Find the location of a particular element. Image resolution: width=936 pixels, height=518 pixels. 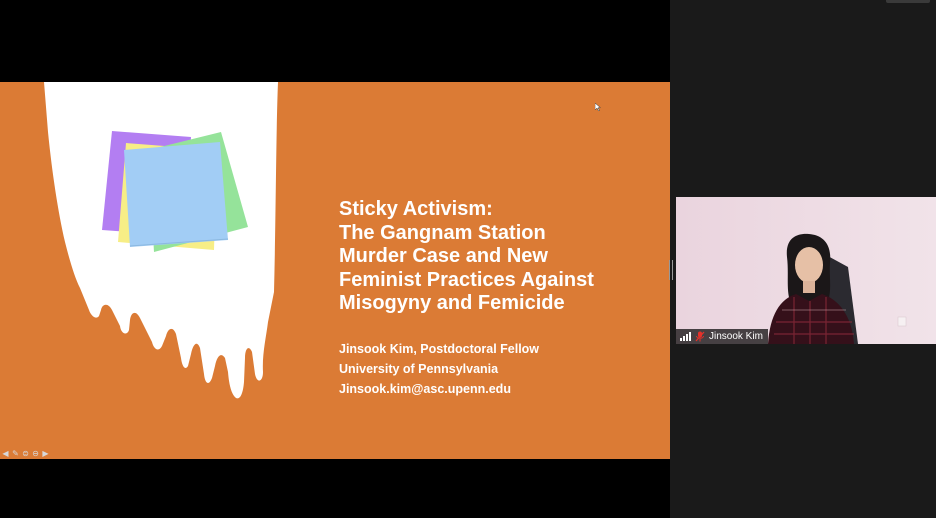

pen-icon: ✎ is located at coordinates (15, 454).